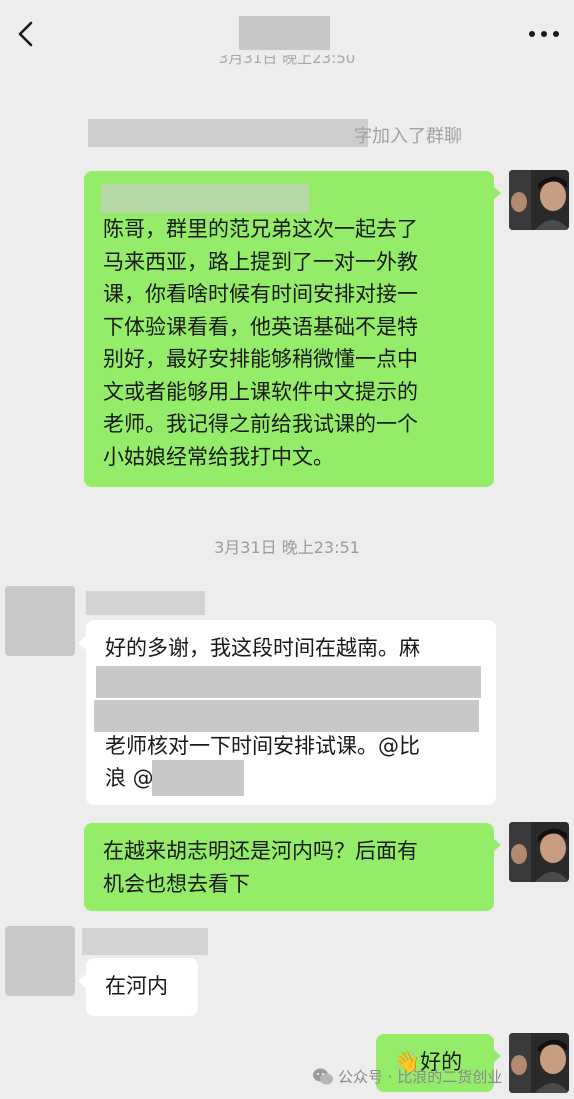  Describe the element at coordinates (287, 547) in the screenshot. I see `timestamp: 3月31日 晚上23:51` at that location.